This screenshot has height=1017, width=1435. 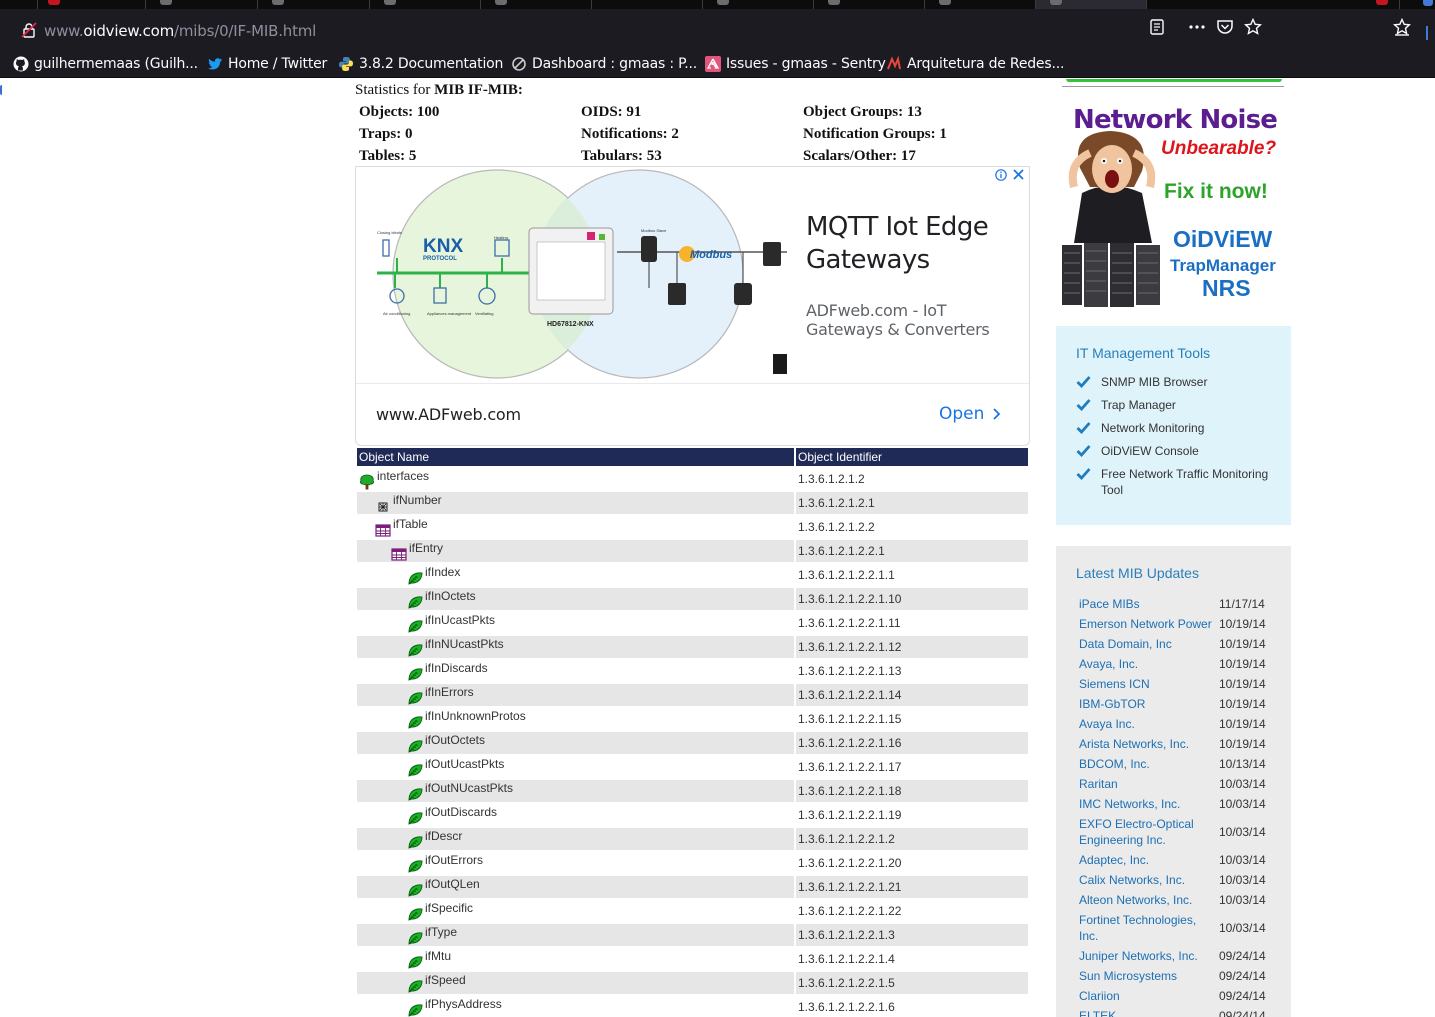 What do you see at coordinates (1147, 644) in the screenshot?
I see `update-vendor-link: Data Domain, Inc` at bounding box center [1147, 644].